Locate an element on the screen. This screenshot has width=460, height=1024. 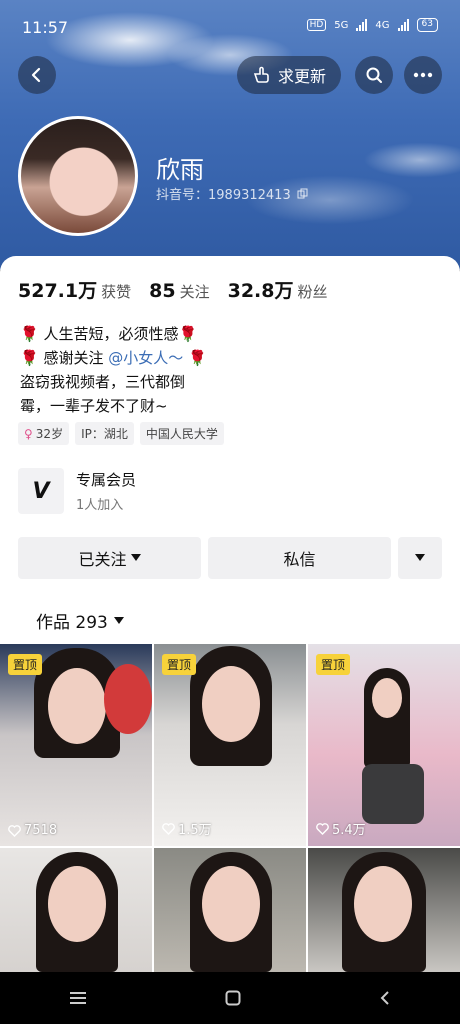
stats-row: 527.1万 获赞 85 关注 32.8万 粉丝 is located at coordinates (173, 289).